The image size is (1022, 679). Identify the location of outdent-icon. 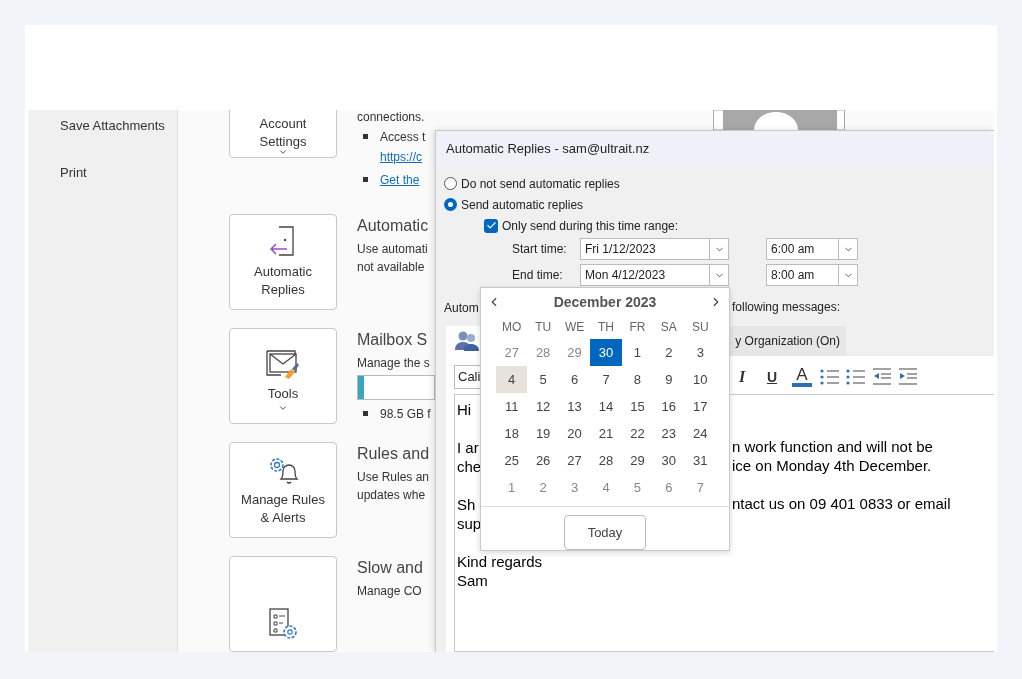
(882, 377).